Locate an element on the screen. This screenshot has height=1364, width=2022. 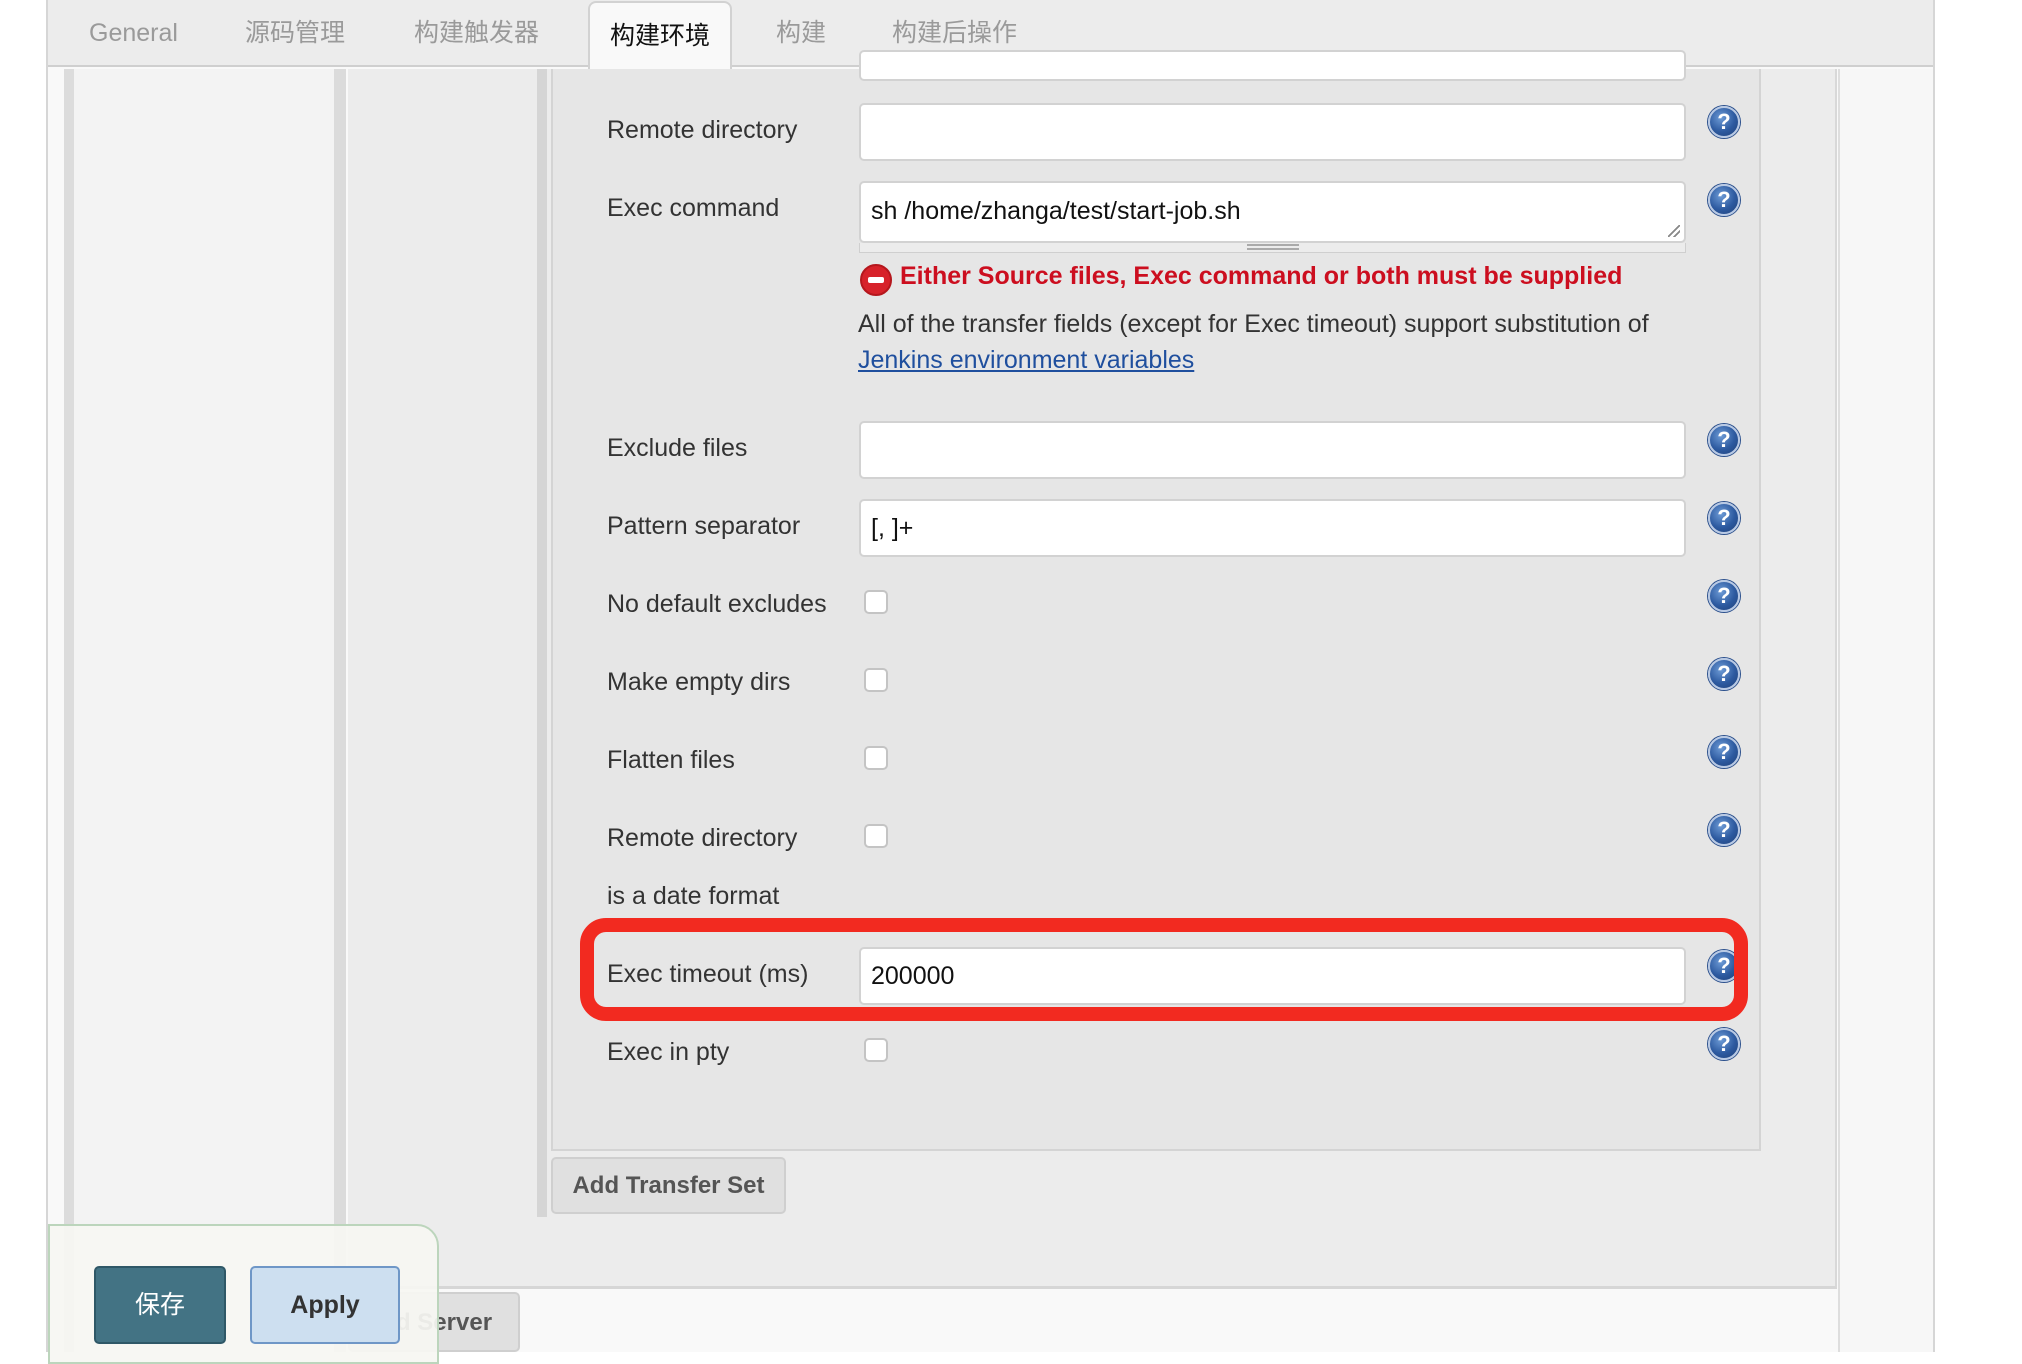
exec-command-value: sh /home/zhanga/test/start-job.sh is located at coordinates (1056, 211).